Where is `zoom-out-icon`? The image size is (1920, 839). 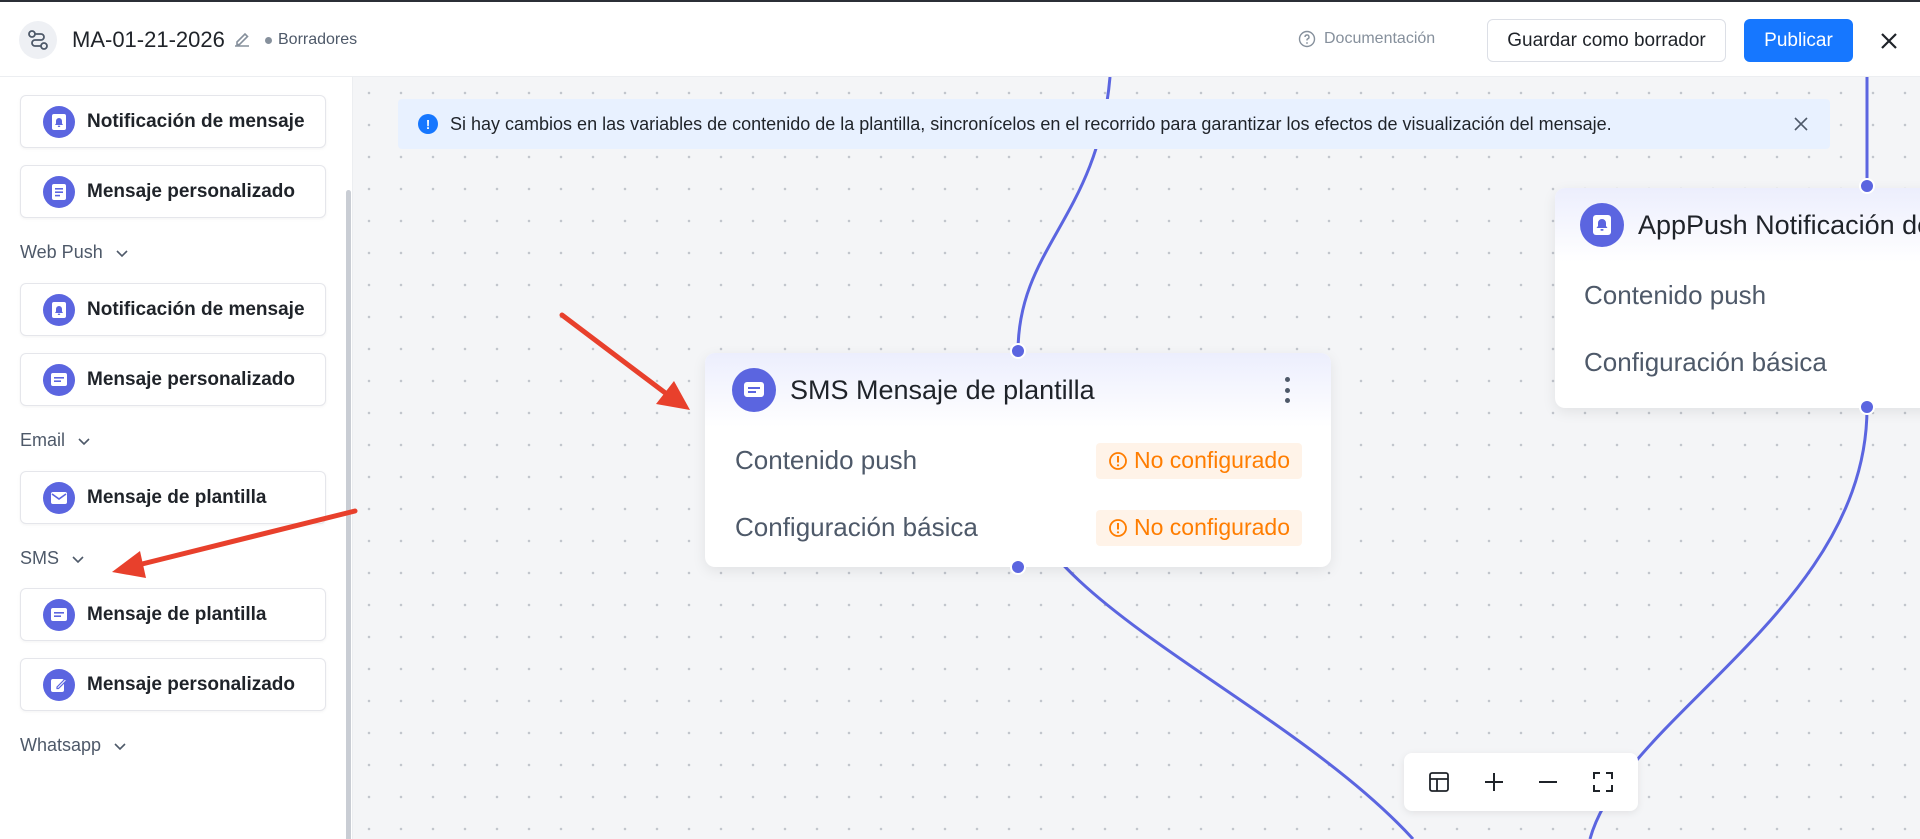 zoom-out-icon is located at coordinates (1548, 782).